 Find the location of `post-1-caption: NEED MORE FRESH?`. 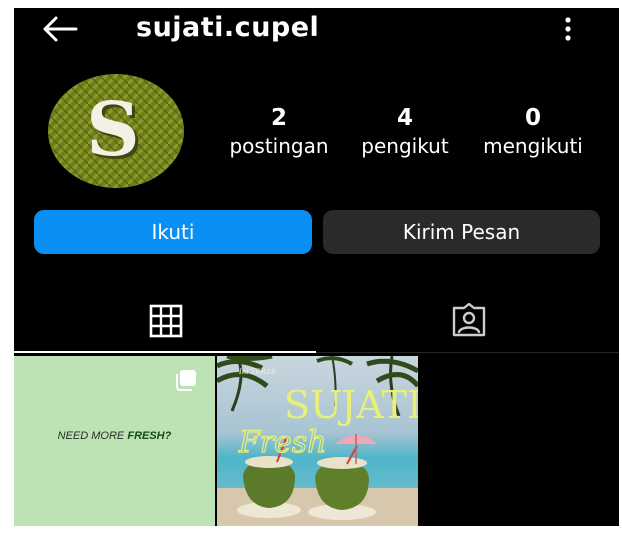

post-1-caption: NEED MORE FRESH? is located at coordinates (114, 436).